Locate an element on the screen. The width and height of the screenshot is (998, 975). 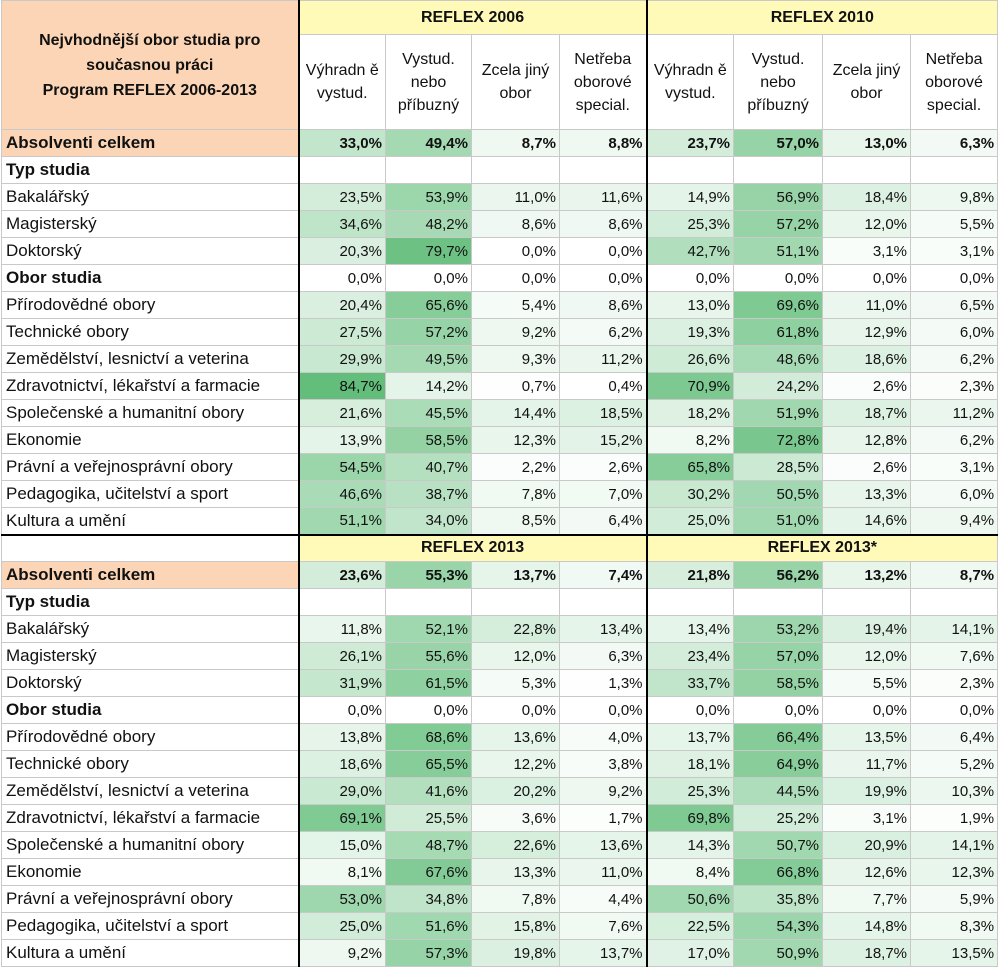
value-cell: 4,4% is located at coordinates (603, 899).